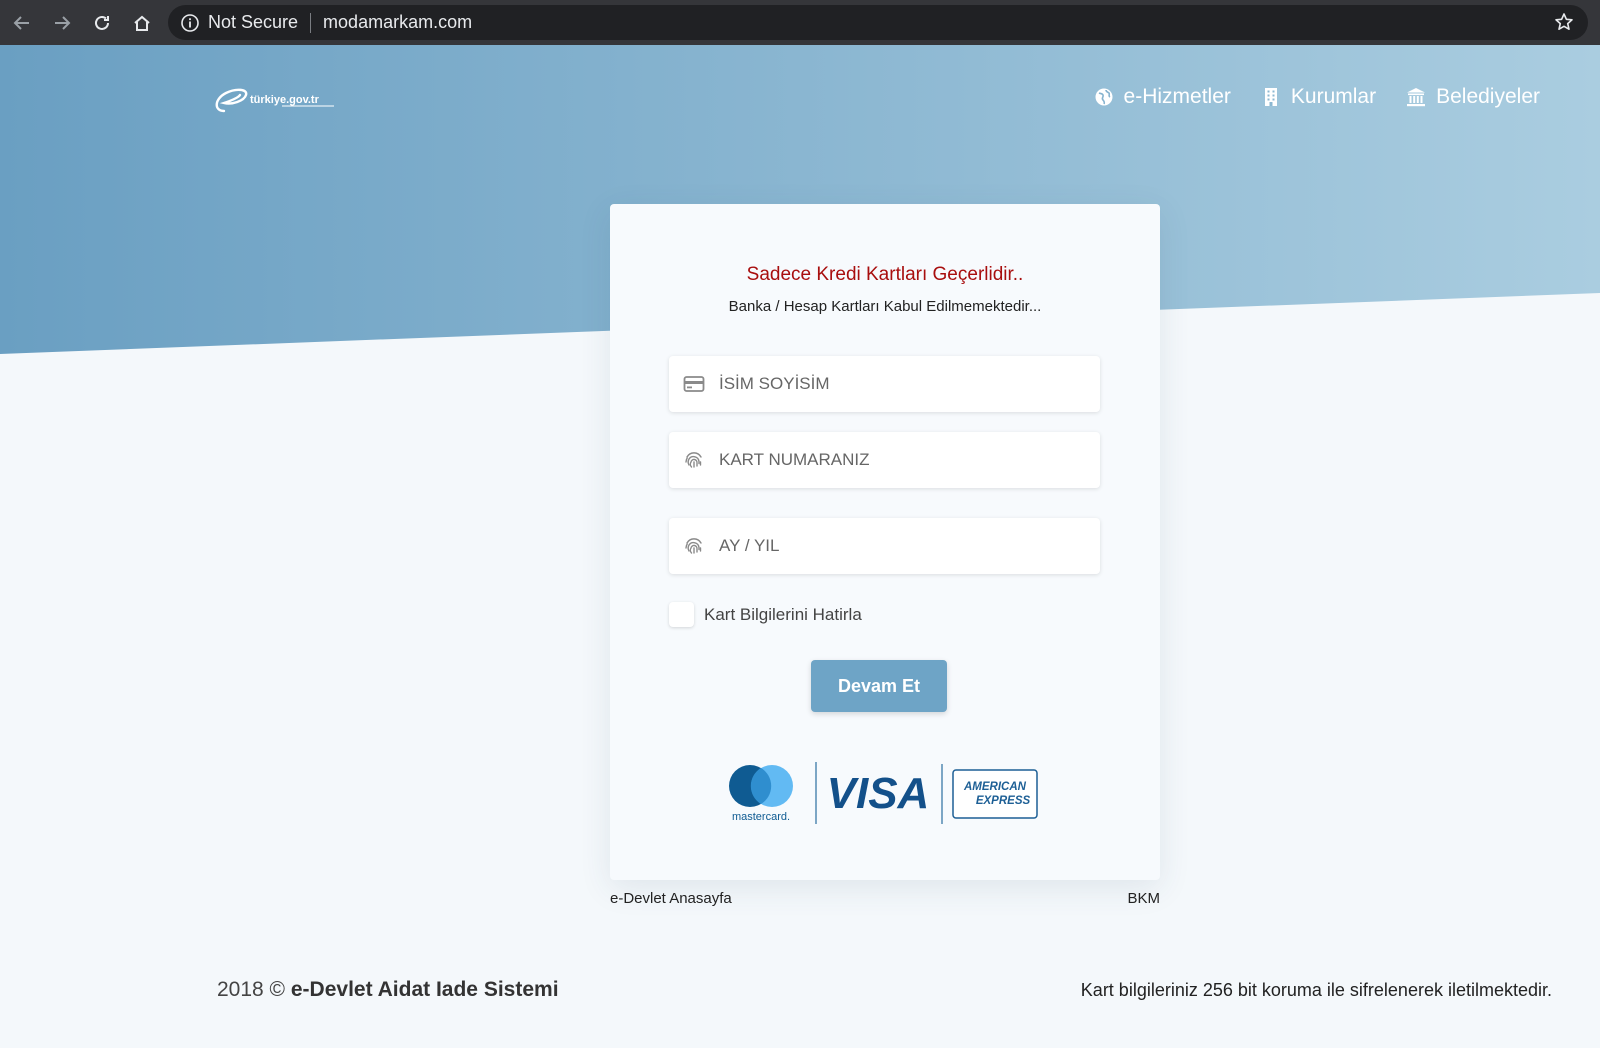 The width and height of the screenshot is (1600, 1048). I want to click on arrow-right-icon, so click(63, 22).